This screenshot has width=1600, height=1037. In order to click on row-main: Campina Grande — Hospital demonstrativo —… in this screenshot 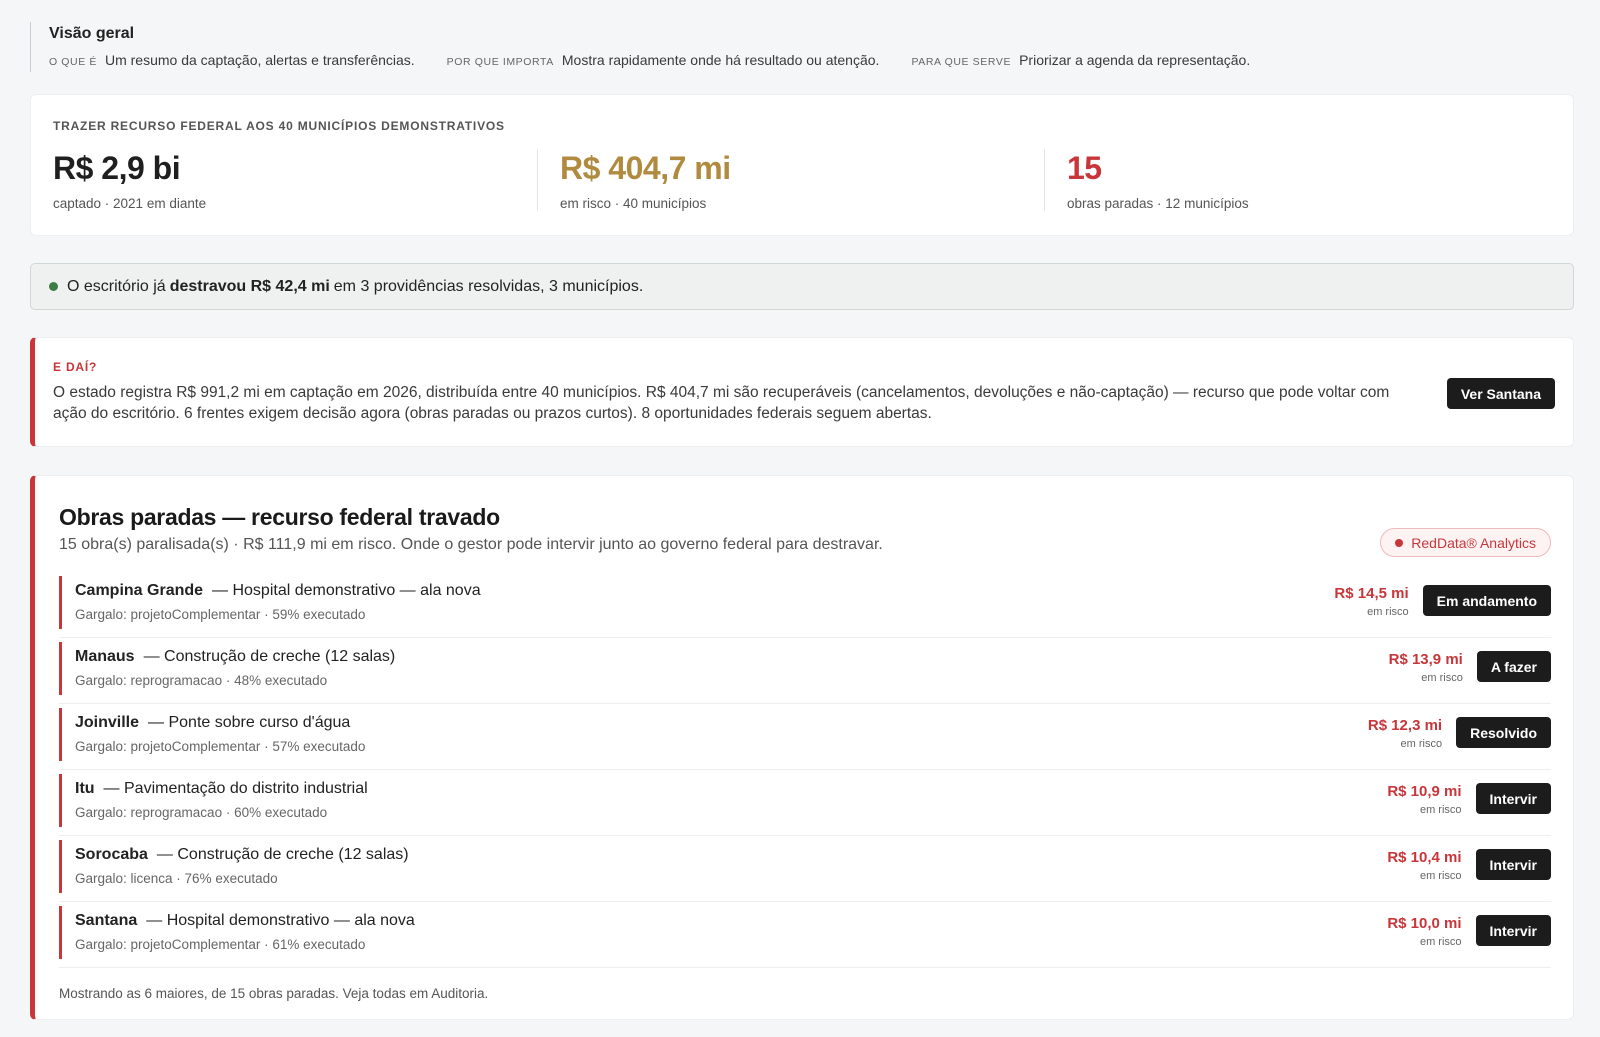, I will do `click(696, 602)`.